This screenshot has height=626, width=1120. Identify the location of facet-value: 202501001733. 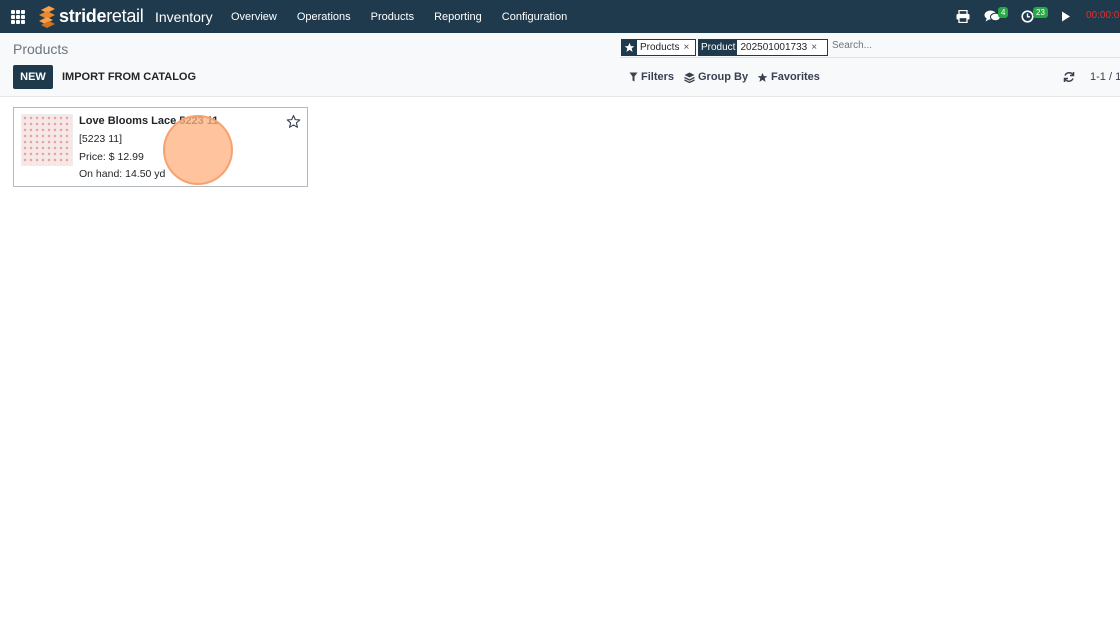
(774, 47).